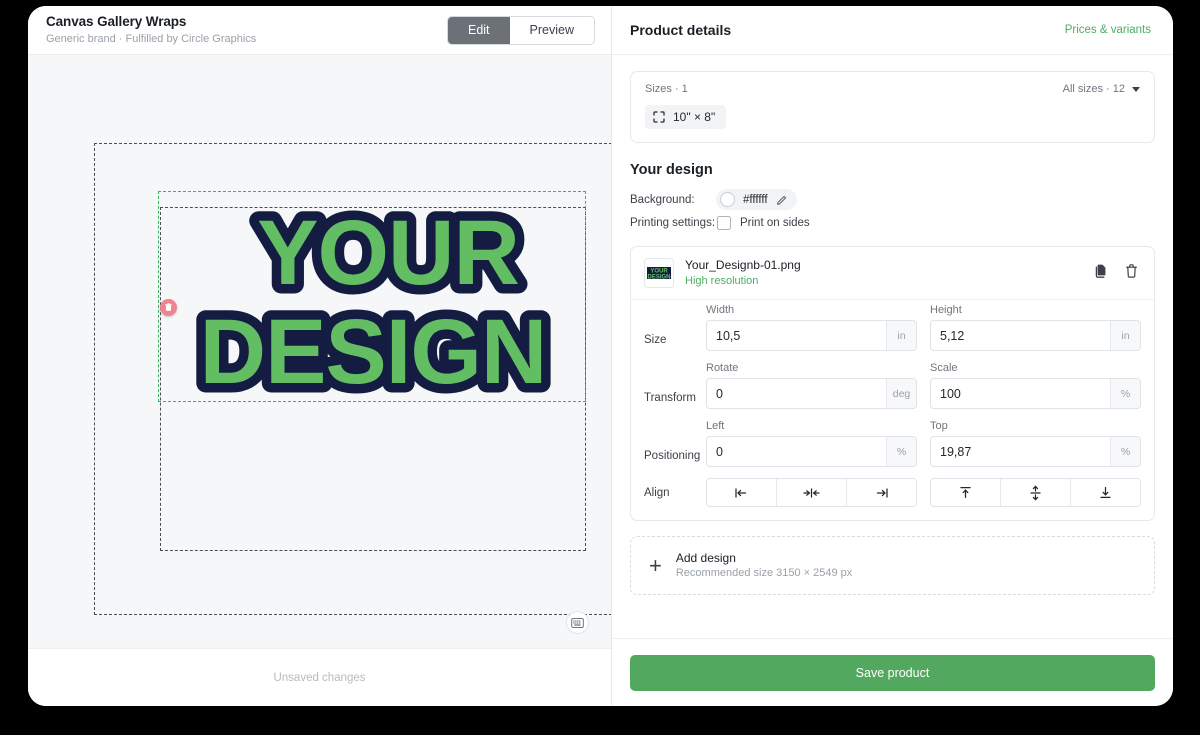 This screenshot has height=735, width=1200. I want to click on width-input, so click(796, 335).